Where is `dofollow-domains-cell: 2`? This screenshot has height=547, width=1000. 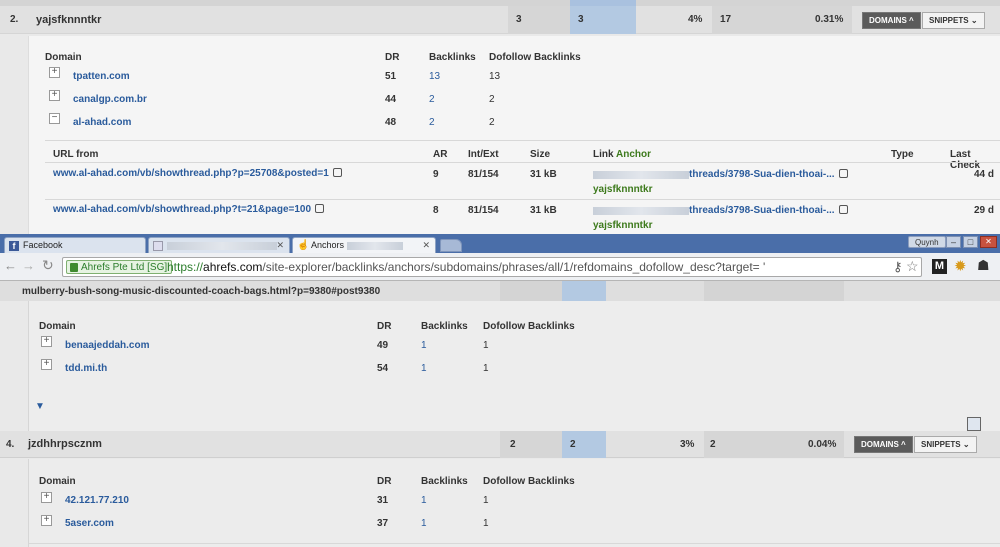
dofollow-domains-cell: 2 is located at coordinates (584, 444).